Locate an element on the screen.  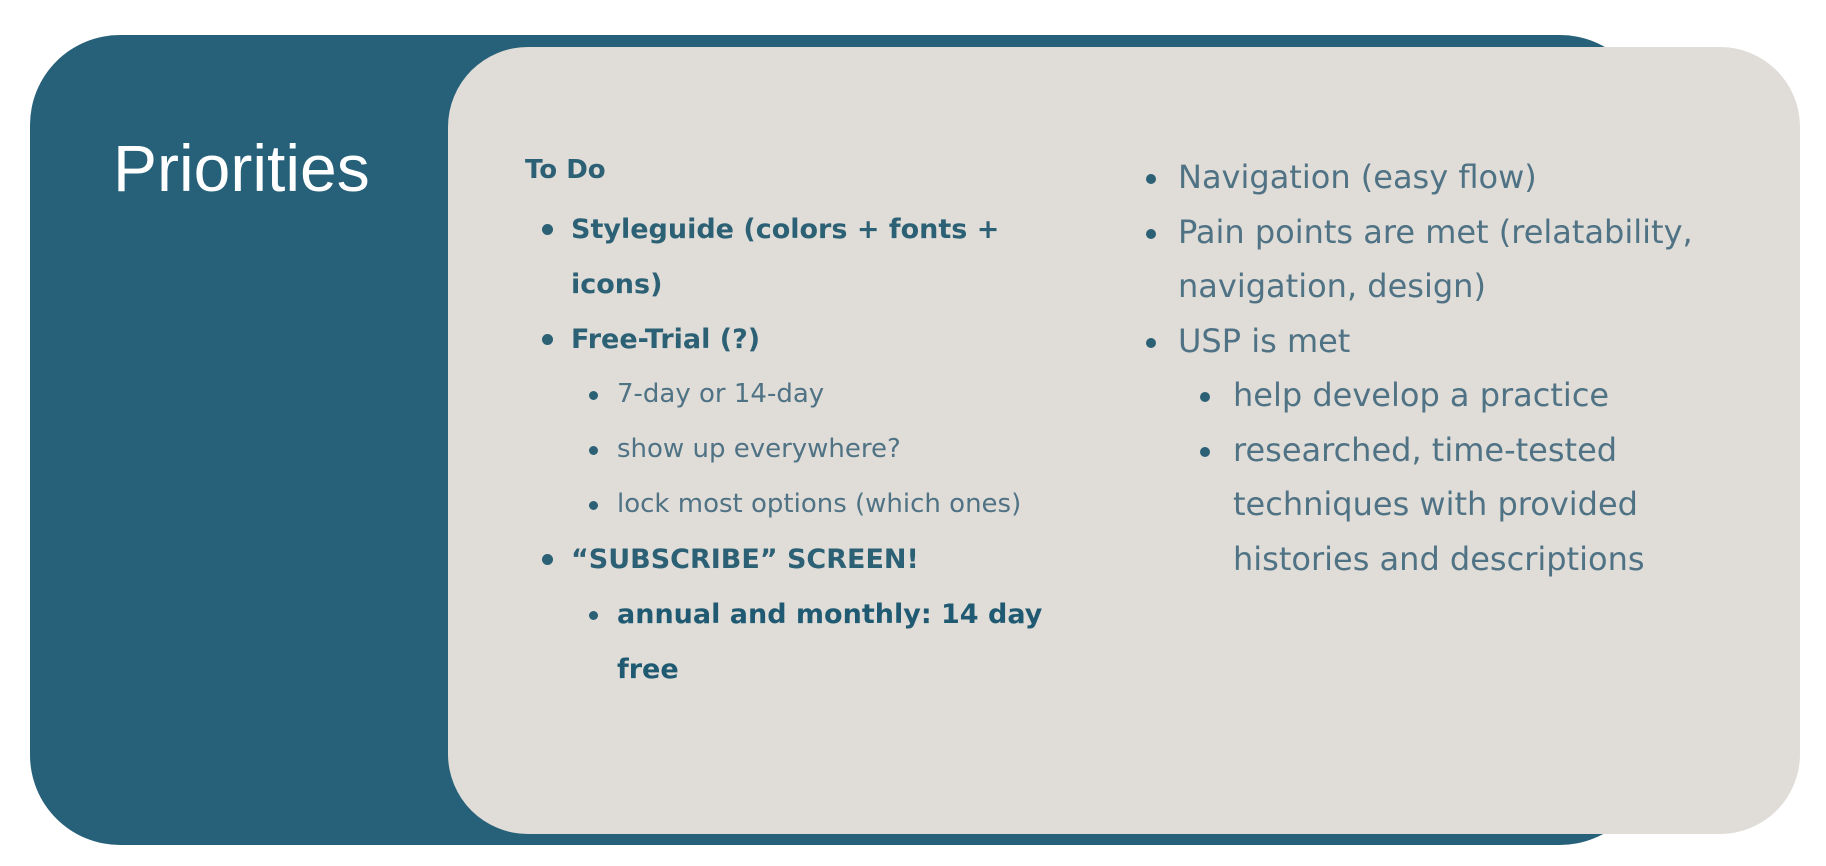
todo-subitem-label: show up everywhere? is located at coordinates (759, 449).